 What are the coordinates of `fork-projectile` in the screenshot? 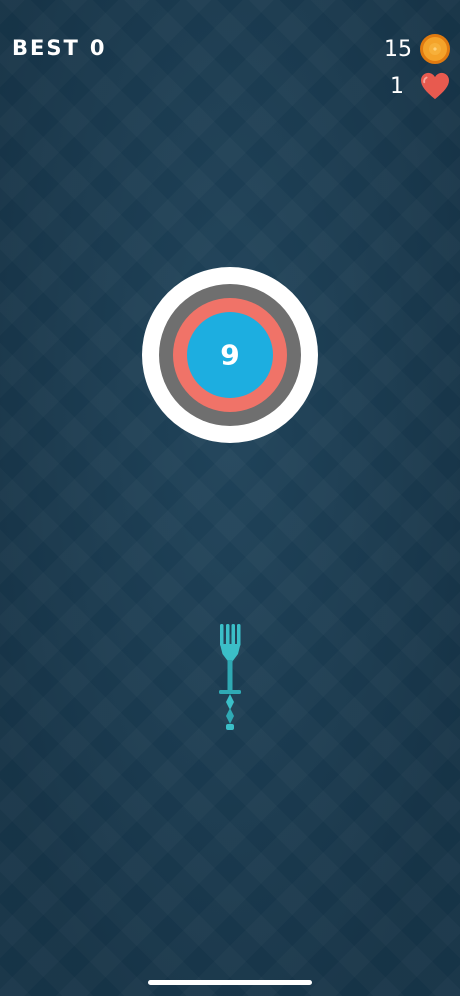 It's located at (230, 677).